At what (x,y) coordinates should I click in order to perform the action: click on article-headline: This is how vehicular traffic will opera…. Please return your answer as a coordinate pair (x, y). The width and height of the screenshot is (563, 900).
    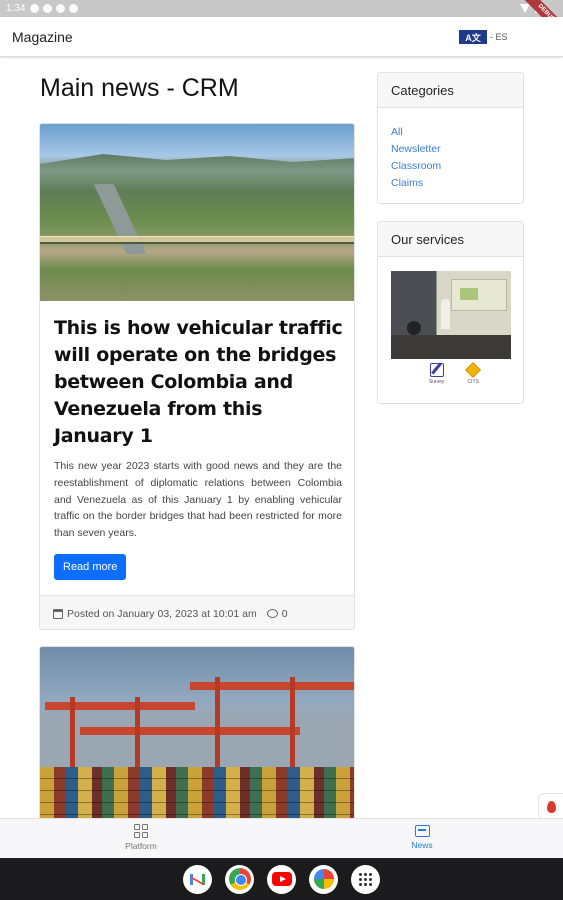
    Looking at the image, I should click on (199, 382).